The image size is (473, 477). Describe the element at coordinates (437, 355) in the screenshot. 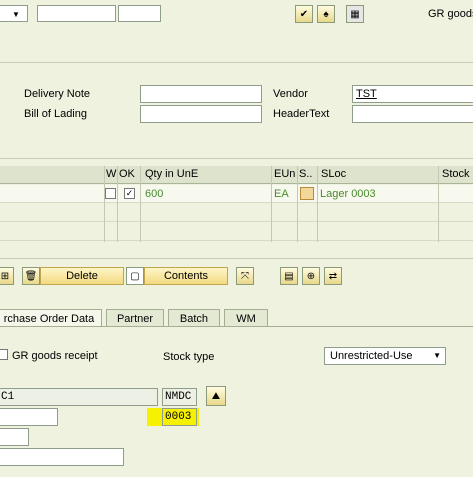

I see `chevron-down-icon: ▼` at that location.